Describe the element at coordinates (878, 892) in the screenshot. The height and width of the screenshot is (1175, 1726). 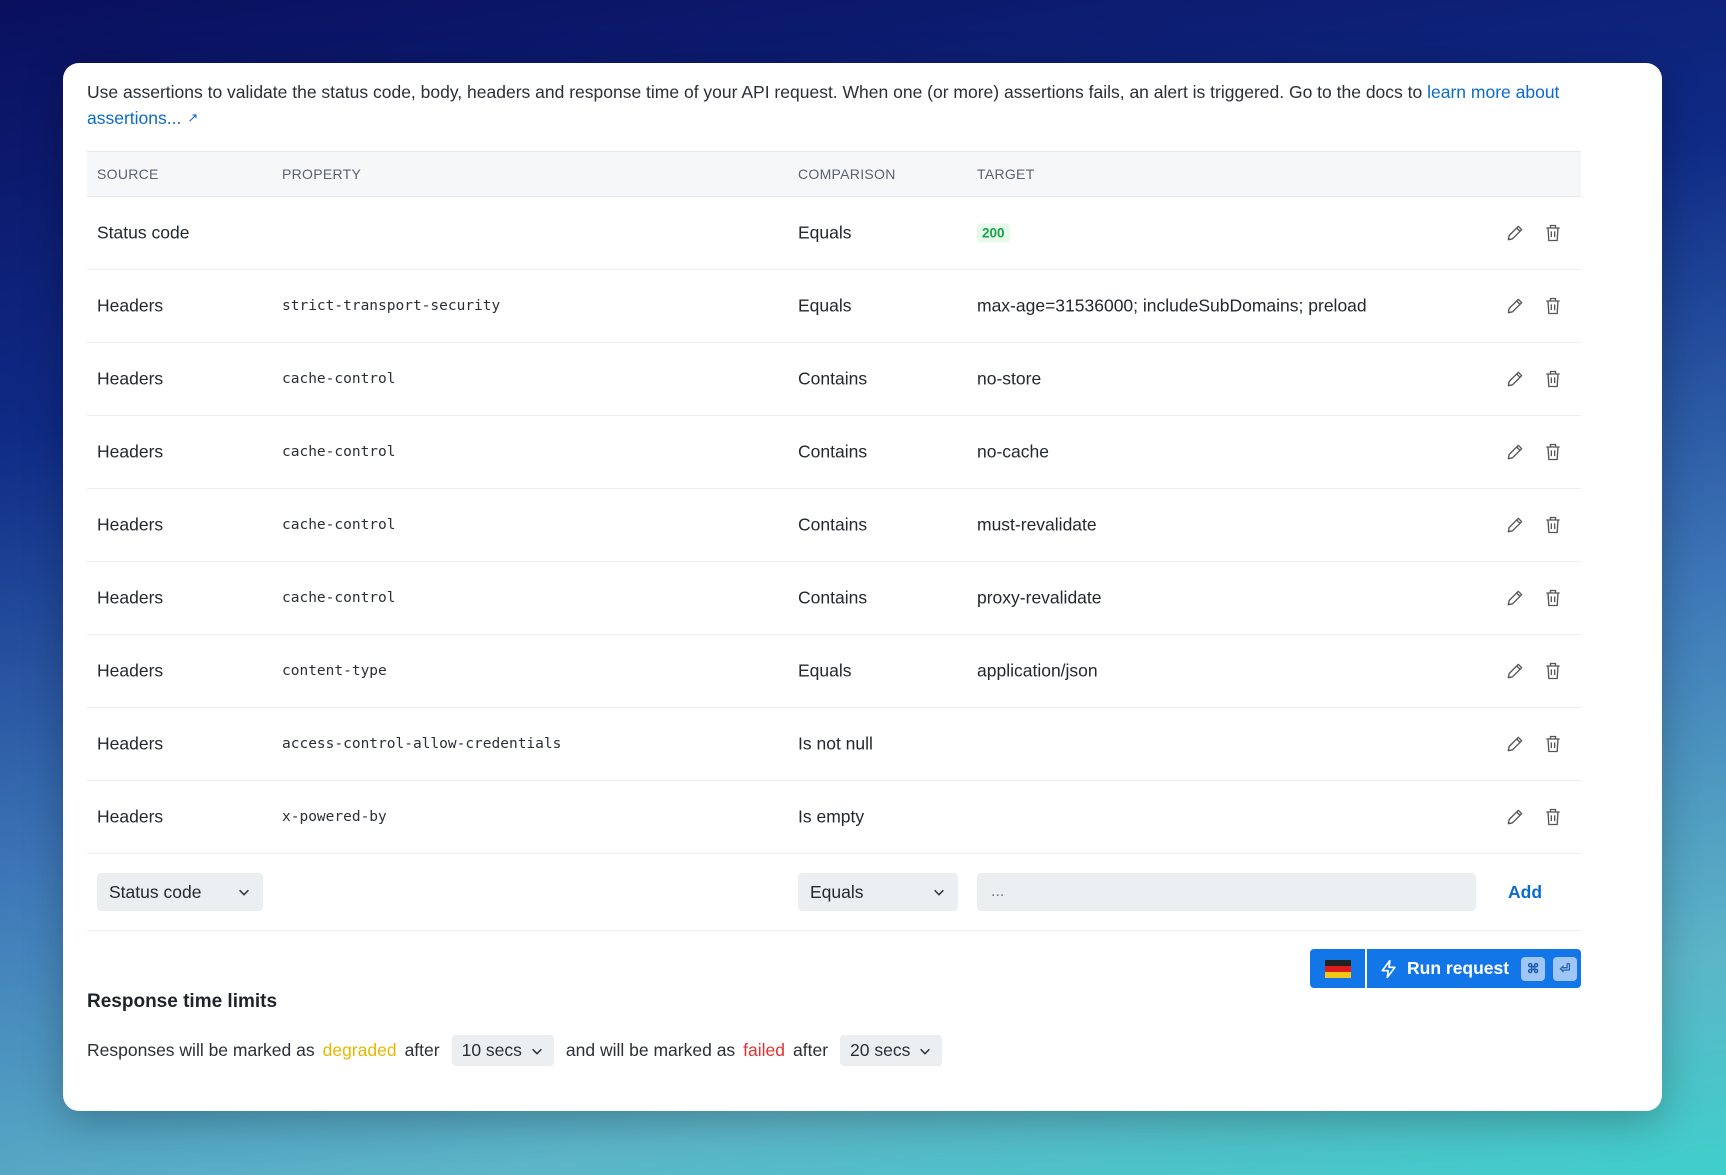
I see `comparison-select: Equals` at that location.